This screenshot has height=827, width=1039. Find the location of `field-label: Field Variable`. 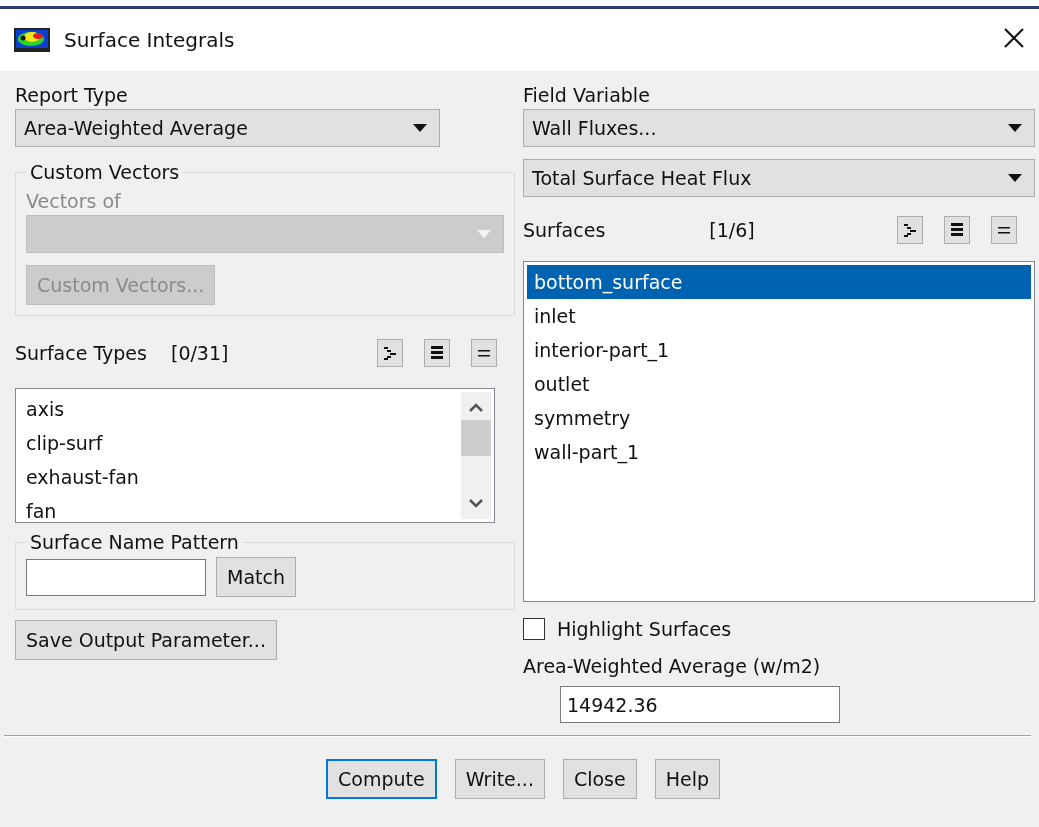

field-label: Field Variable is located at coordinates (587, 95).